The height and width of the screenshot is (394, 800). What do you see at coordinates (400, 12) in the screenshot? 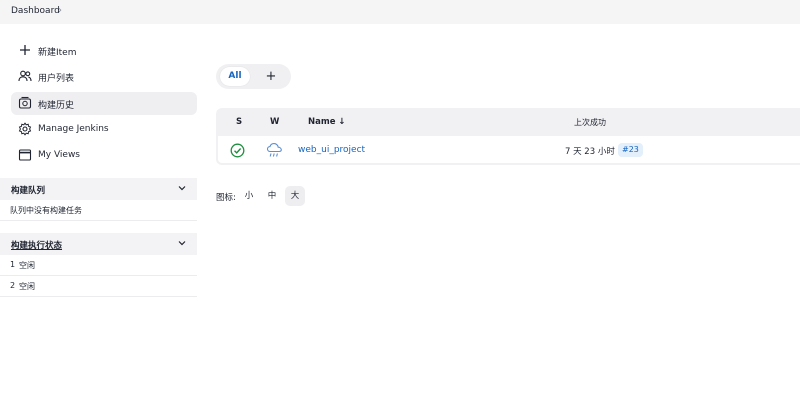
I see `breadcrumb-bar: Dashboard ›` at bounding box center [400, 12].